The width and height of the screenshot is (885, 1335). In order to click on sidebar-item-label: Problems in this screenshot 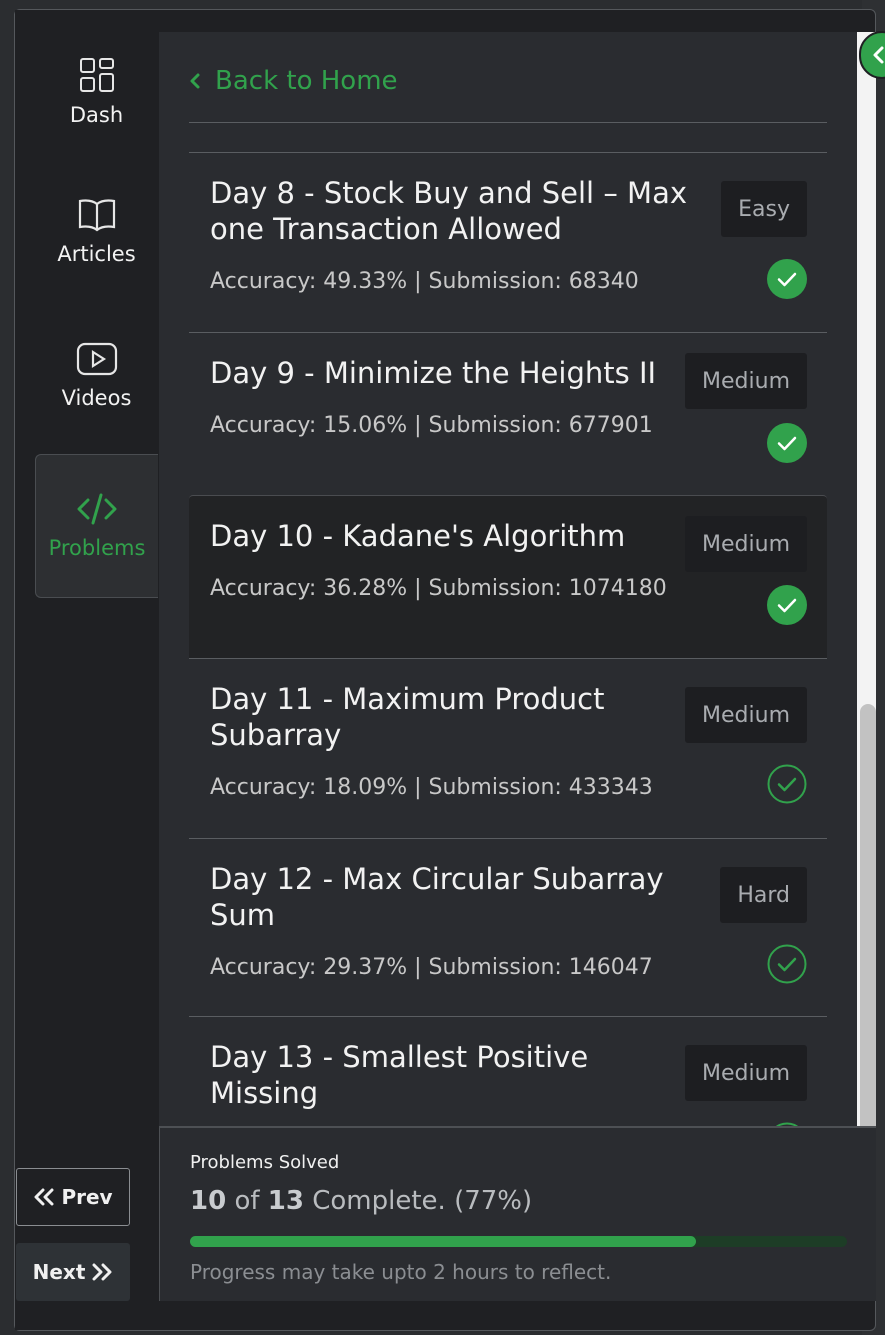, I will do `click(97, 548)`.